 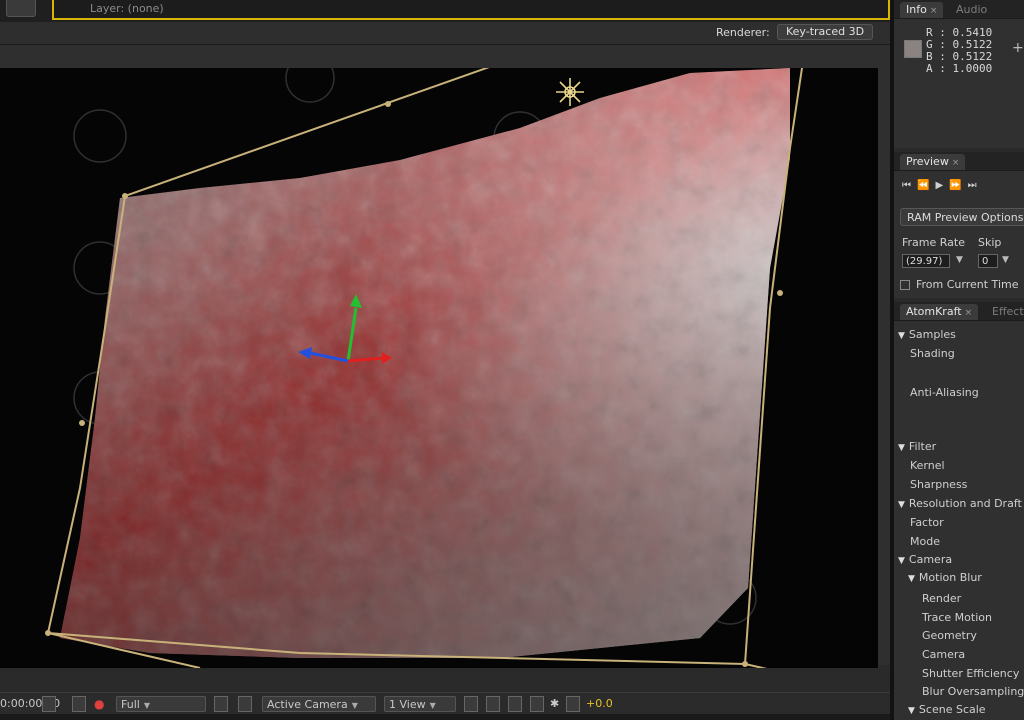 What do you see at coordinates (926, 261) in the screenshot?
I see `frame-rate-field: (29.97)` at bounding box center [926, 261].